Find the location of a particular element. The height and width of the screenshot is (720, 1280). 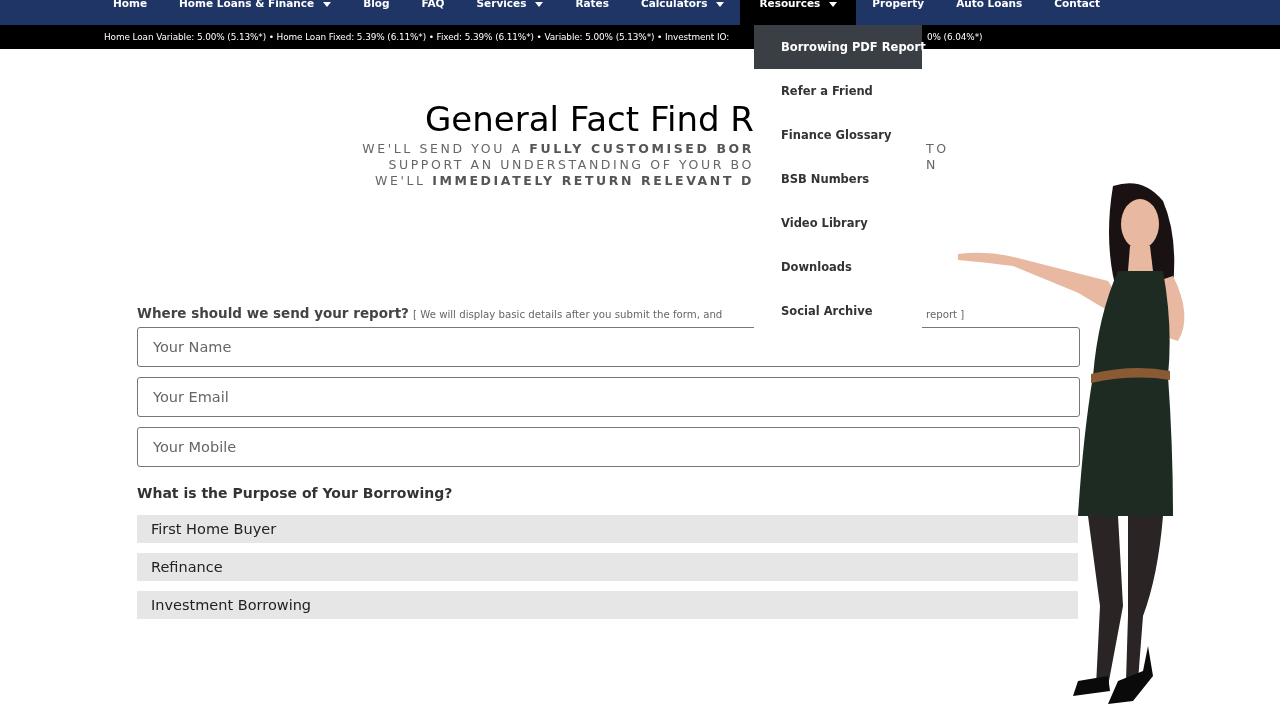

subtitle-text: N is located at coordinates (932, 164).